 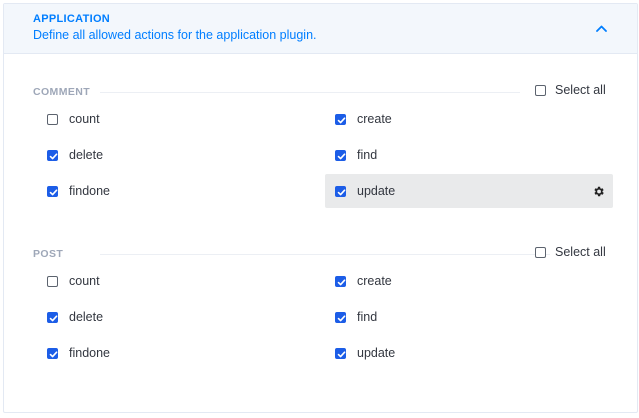 I want to click on section-label: COMMENT, so click(x=66, y=92).